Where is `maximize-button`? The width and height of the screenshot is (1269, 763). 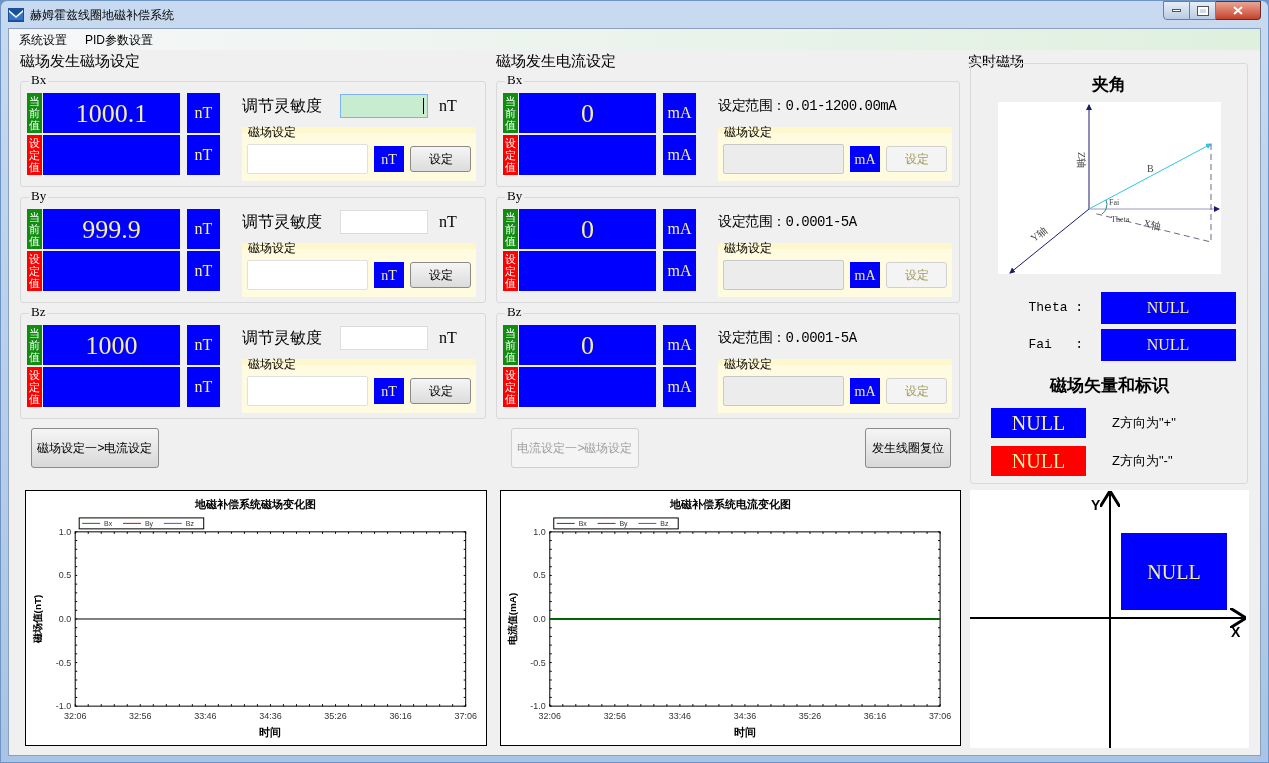
maximize-button is located at coordinates (1203, 10).